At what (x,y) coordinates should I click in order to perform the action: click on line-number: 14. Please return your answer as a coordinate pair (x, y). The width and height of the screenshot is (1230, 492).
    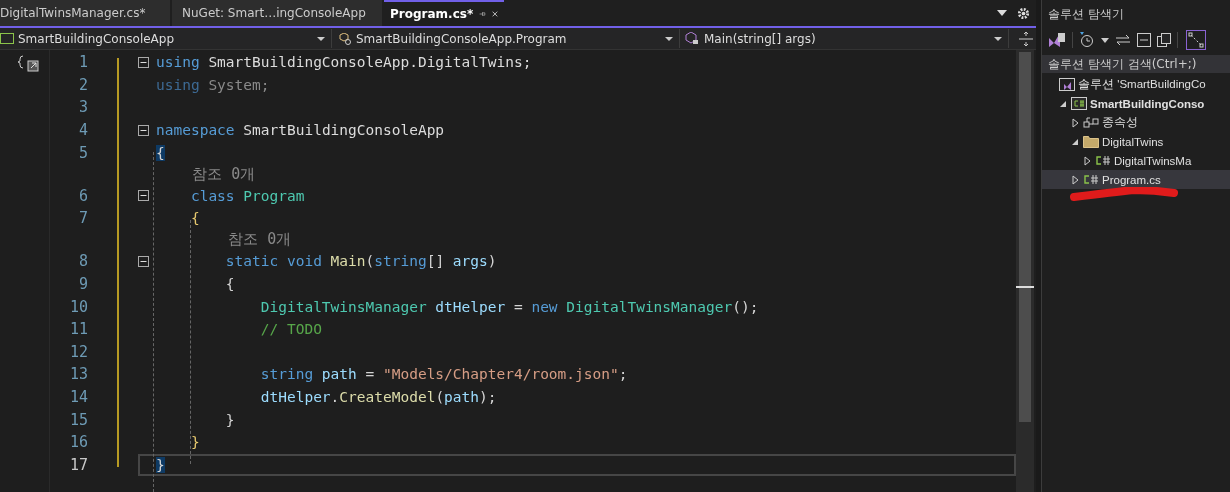
    Looking at the image, I should click on (78, 397).